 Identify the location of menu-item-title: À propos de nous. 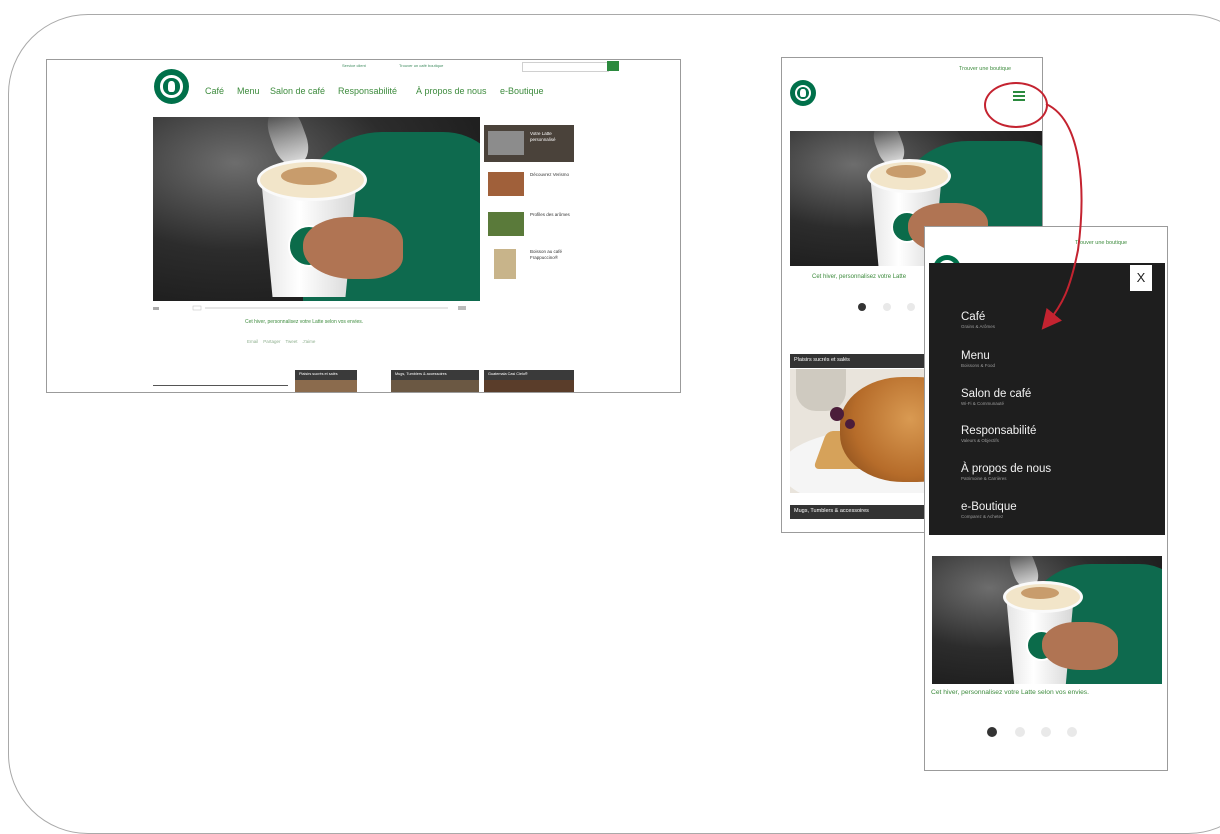
(1006, 469).